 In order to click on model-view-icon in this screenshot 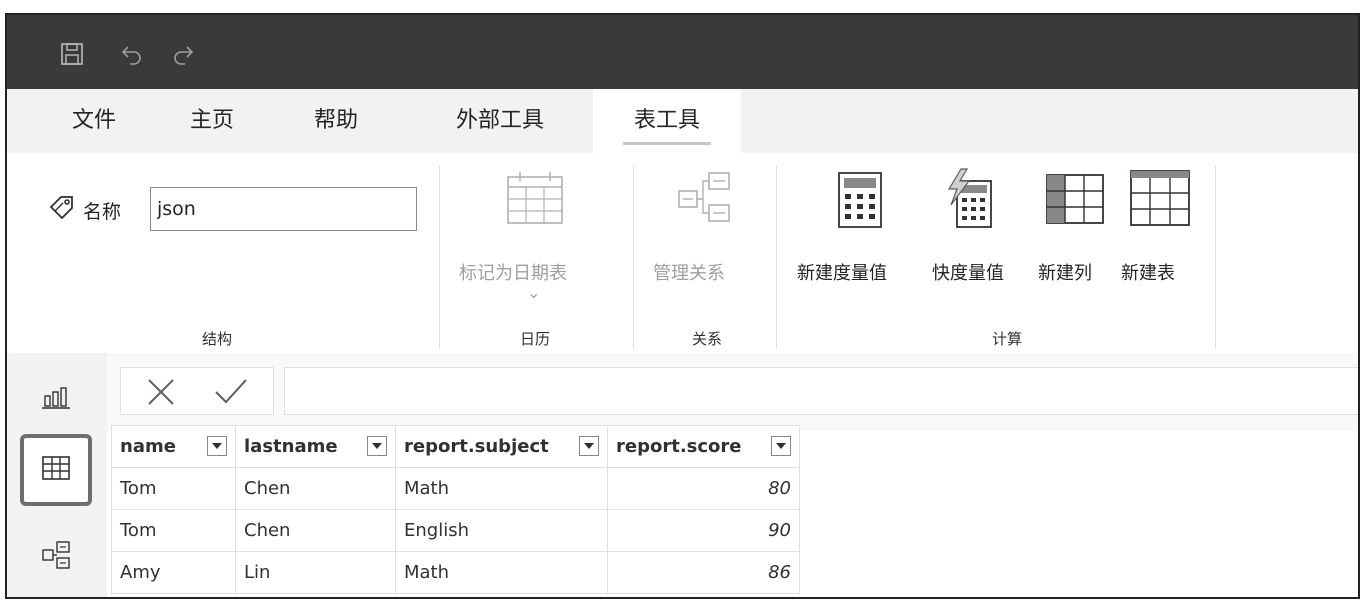, I will do `click(56, 557)`.